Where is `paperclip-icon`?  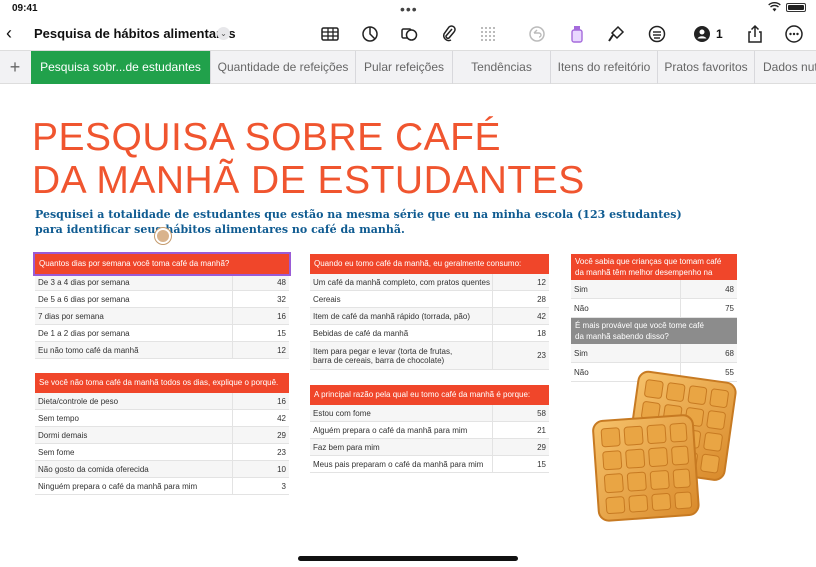
paperclip-icon is located at coordinates (449, 34).